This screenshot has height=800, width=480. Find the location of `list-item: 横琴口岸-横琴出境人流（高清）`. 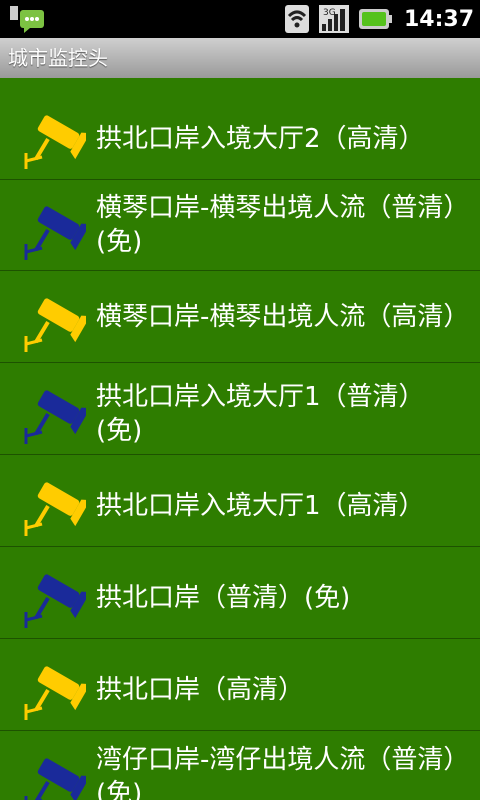

list-item: 横琴口岸-横琴出境人流（高清） is located at coordinates (240, 317).